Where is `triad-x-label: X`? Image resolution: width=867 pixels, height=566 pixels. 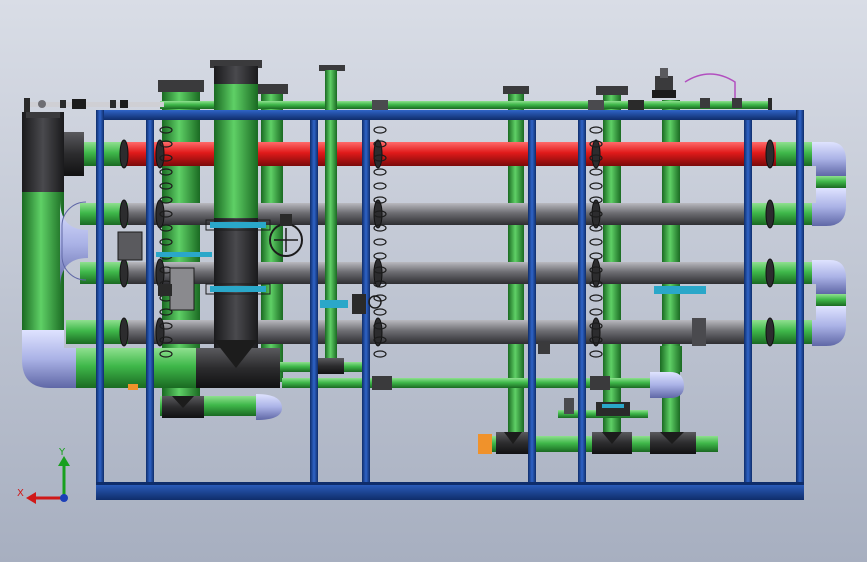
triad-x-label: X is located at coordinates (20, 493).